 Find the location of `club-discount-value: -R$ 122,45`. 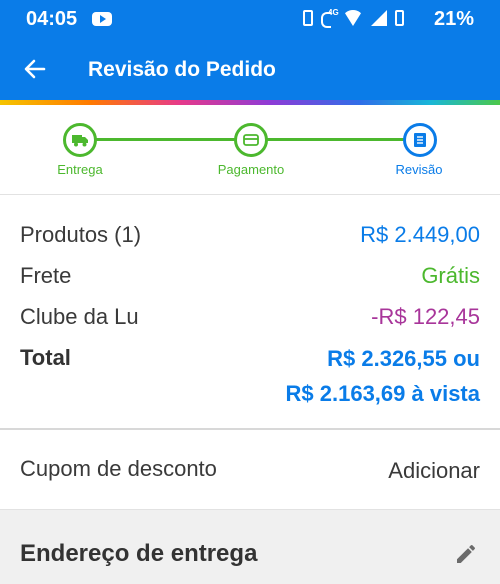

club-discount-value: -R$ 122,45 is located at coordinates (425, 316).